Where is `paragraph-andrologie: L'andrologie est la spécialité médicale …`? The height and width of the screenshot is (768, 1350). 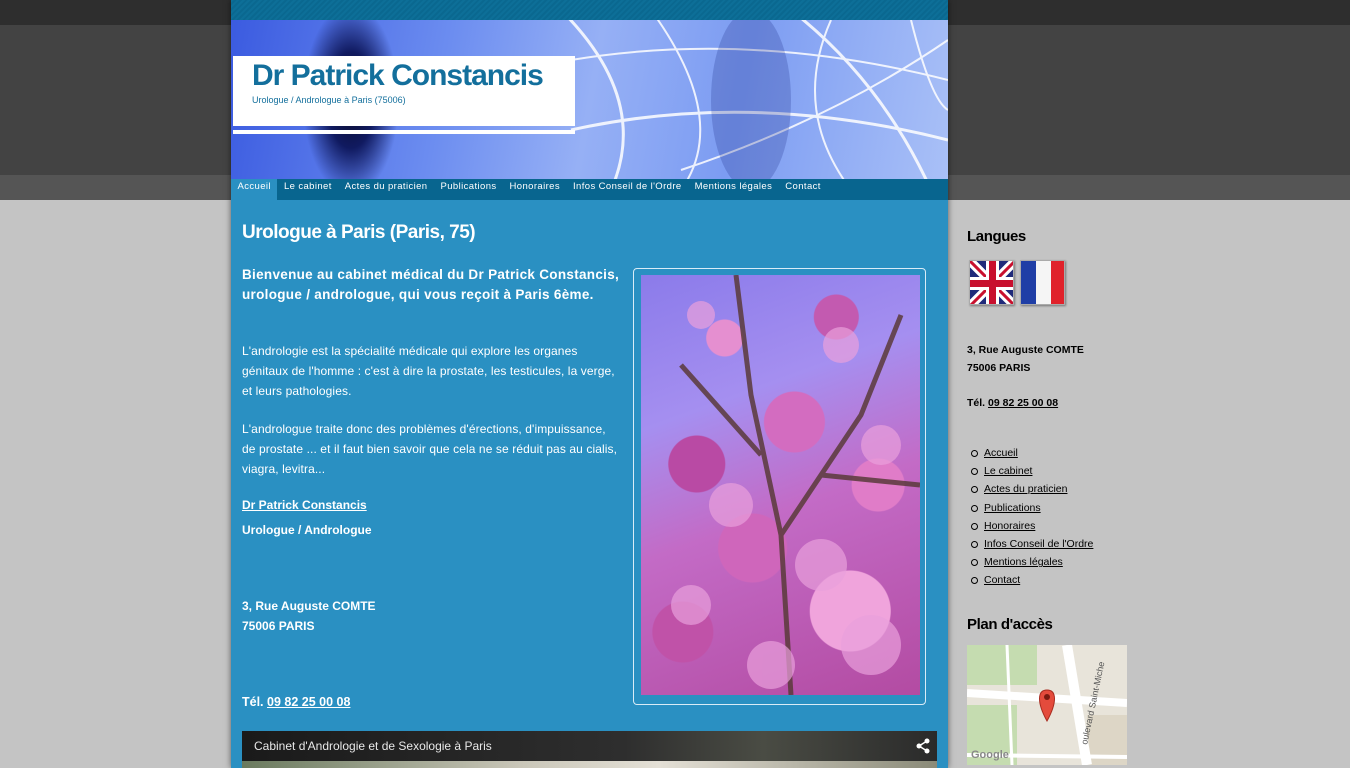
paragraph-andrologie: L'andrologie est la spécialité médicale … is located at coordinates (428, 371).